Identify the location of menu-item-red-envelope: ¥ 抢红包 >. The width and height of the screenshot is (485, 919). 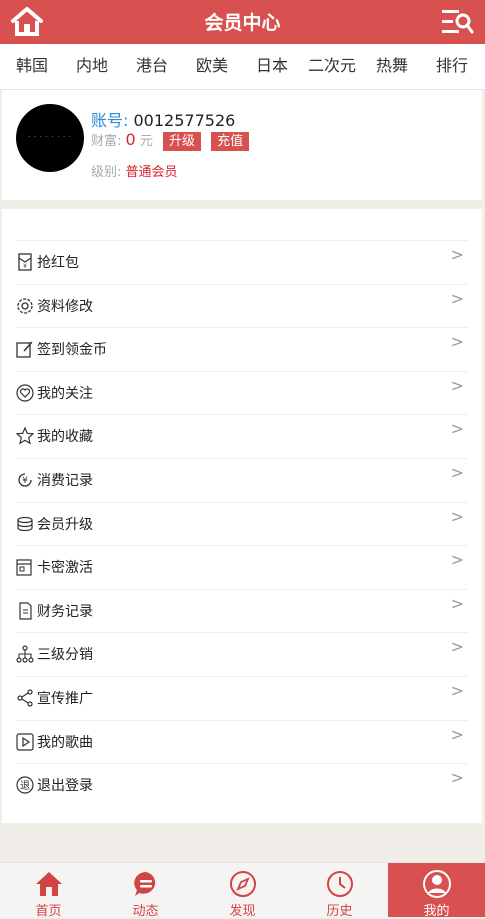
(242, 262).